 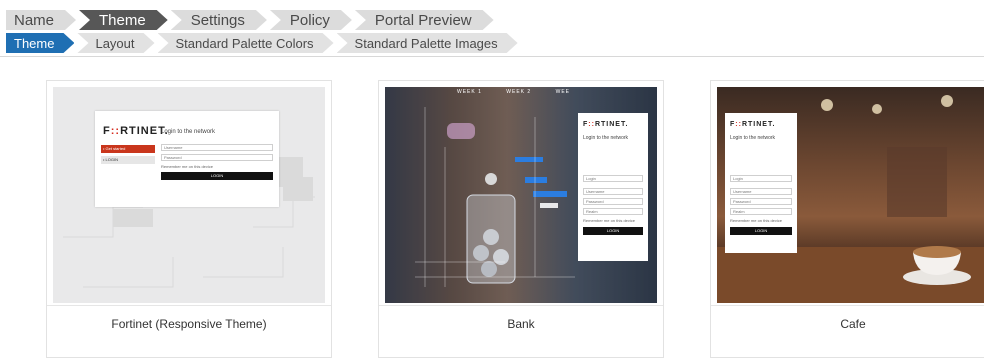 I want to click on preview-menu-item: • Get started, so click(x=128, y=149).